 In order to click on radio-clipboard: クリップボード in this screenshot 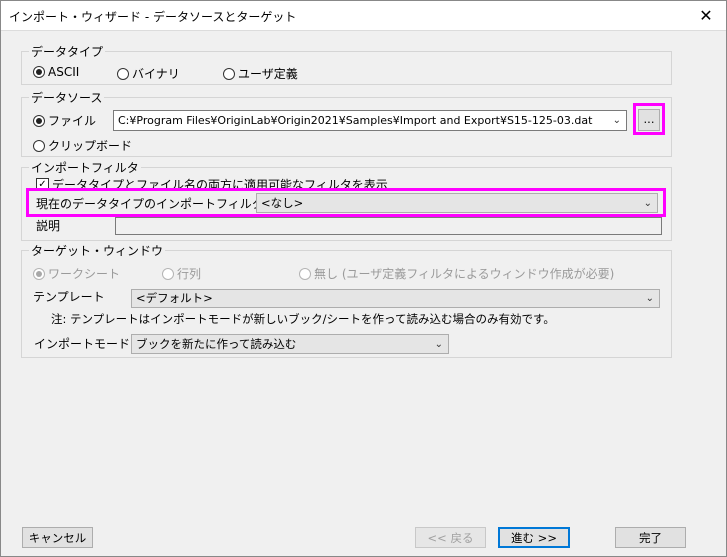, I will do `click(82, 145)`.